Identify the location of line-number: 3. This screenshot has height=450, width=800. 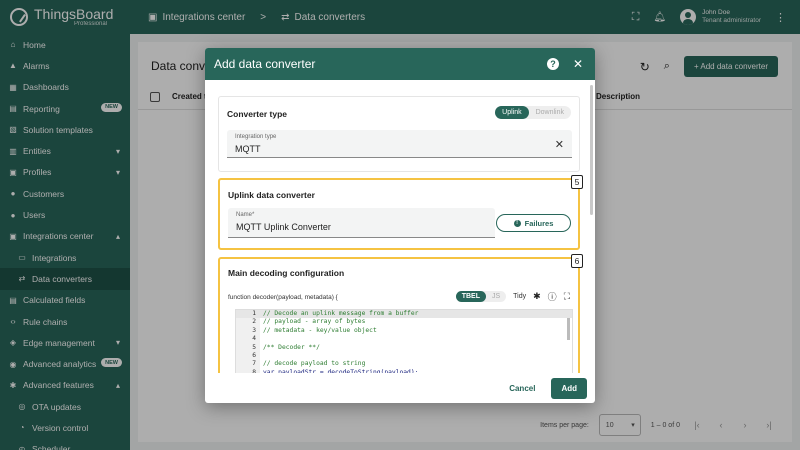
(254, 330).